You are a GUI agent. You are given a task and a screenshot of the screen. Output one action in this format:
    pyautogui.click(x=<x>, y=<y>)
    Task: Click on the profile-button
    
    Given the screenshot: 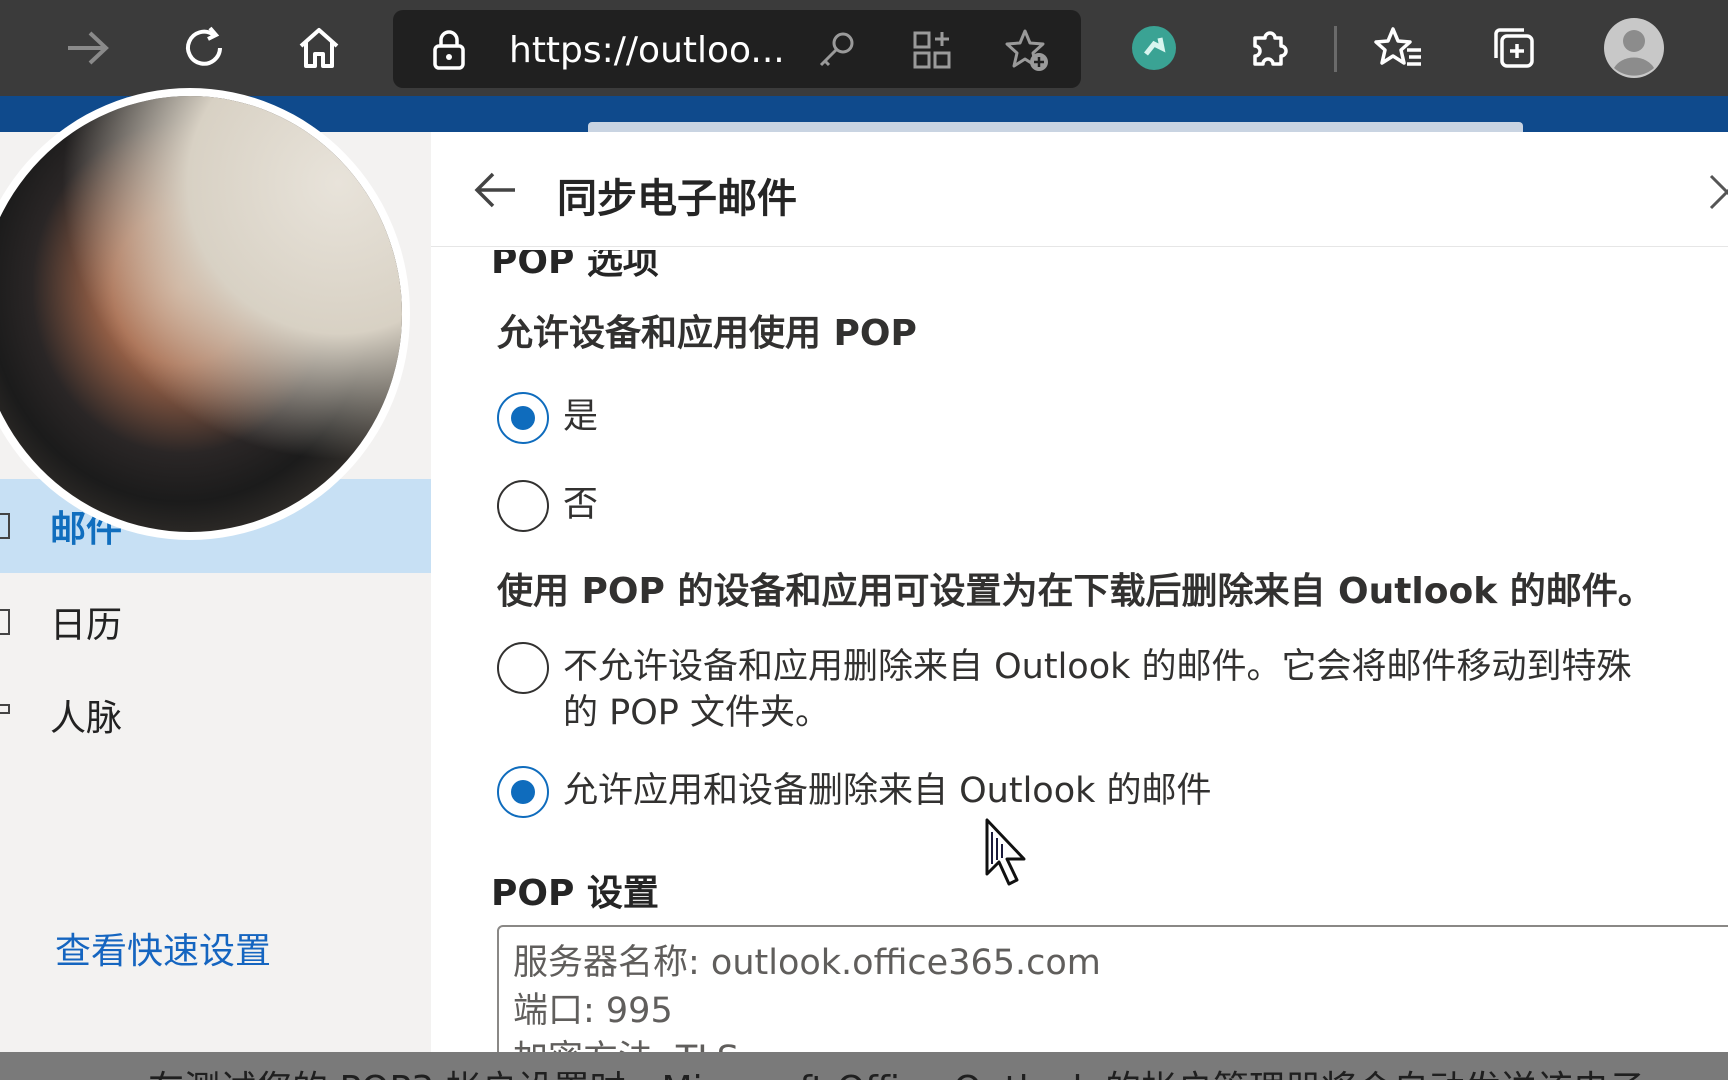 What is the action you would take?
    pyautogui.click(x=1634, y=48)
    